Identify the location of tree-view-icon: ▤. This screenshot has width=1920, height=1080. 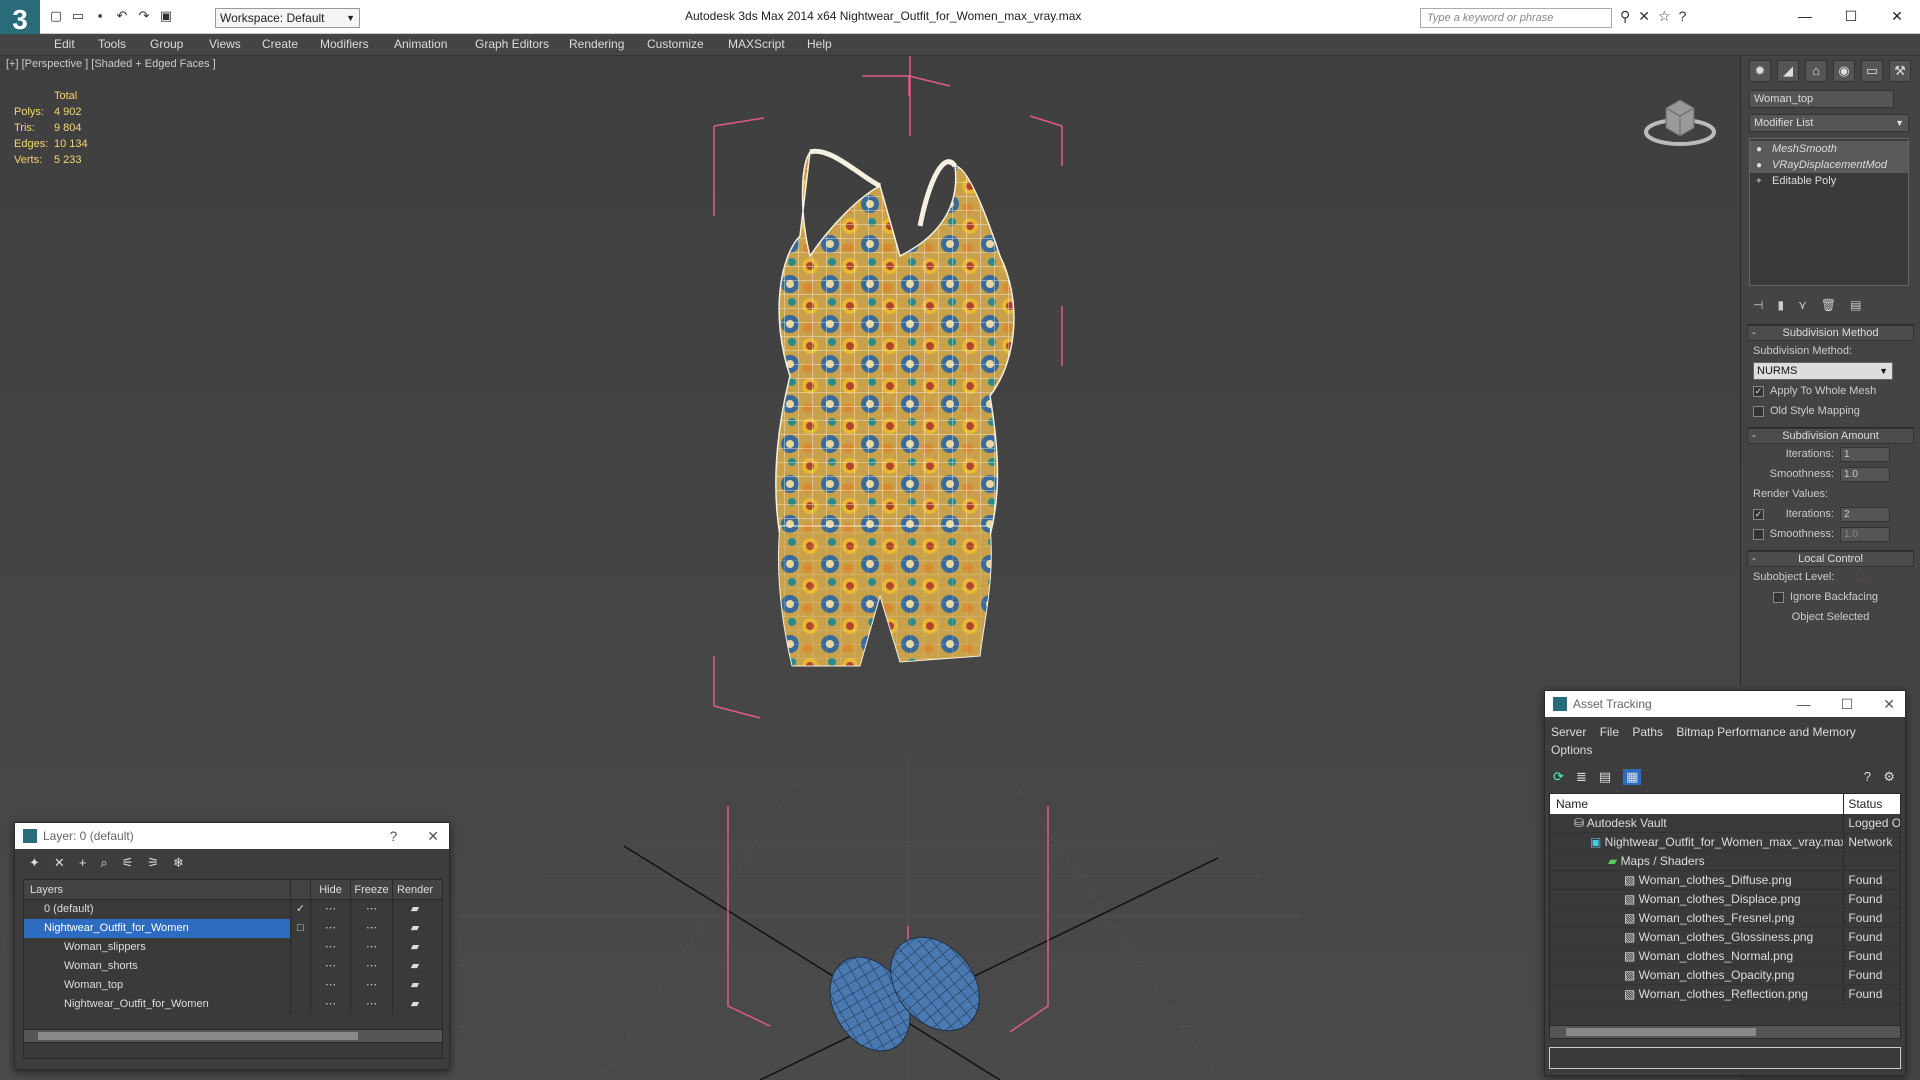
(1605, 777).